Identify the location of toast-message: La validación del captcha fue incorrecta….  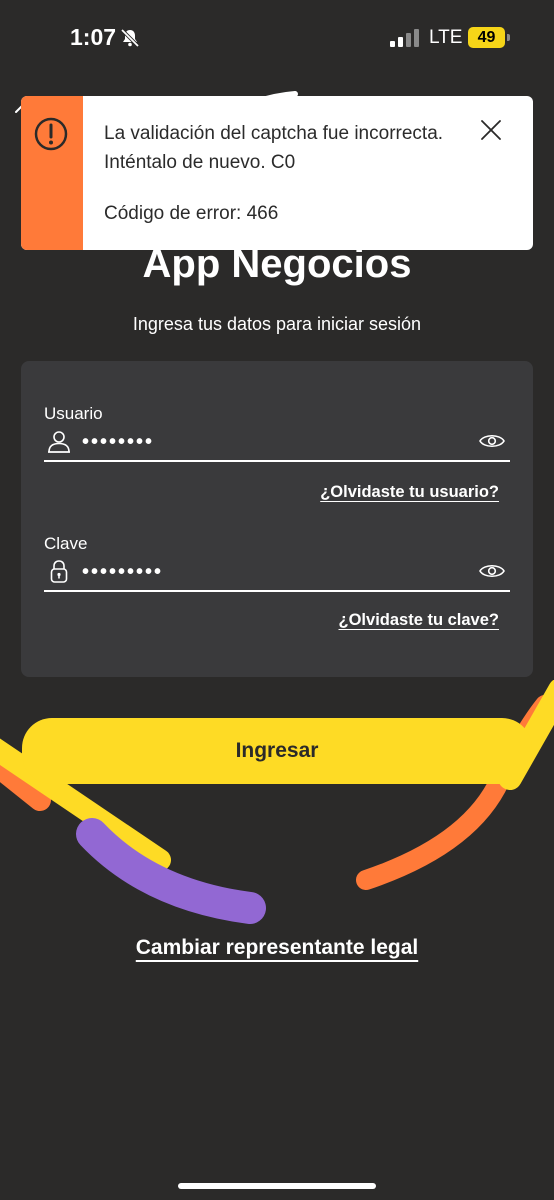
(274, 148).